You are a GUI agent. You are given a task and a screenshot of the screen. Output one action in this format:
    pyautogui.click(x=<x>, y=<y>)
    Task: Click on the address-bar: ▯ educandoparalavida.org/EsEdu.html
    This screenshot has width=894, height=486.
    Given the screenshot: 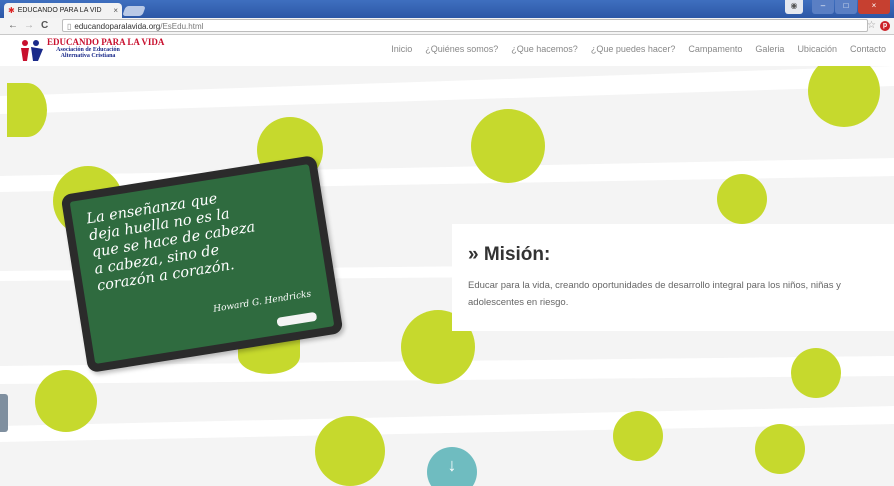 What is the action you would take?
    pyautogui.click(x=465, y=25)
    